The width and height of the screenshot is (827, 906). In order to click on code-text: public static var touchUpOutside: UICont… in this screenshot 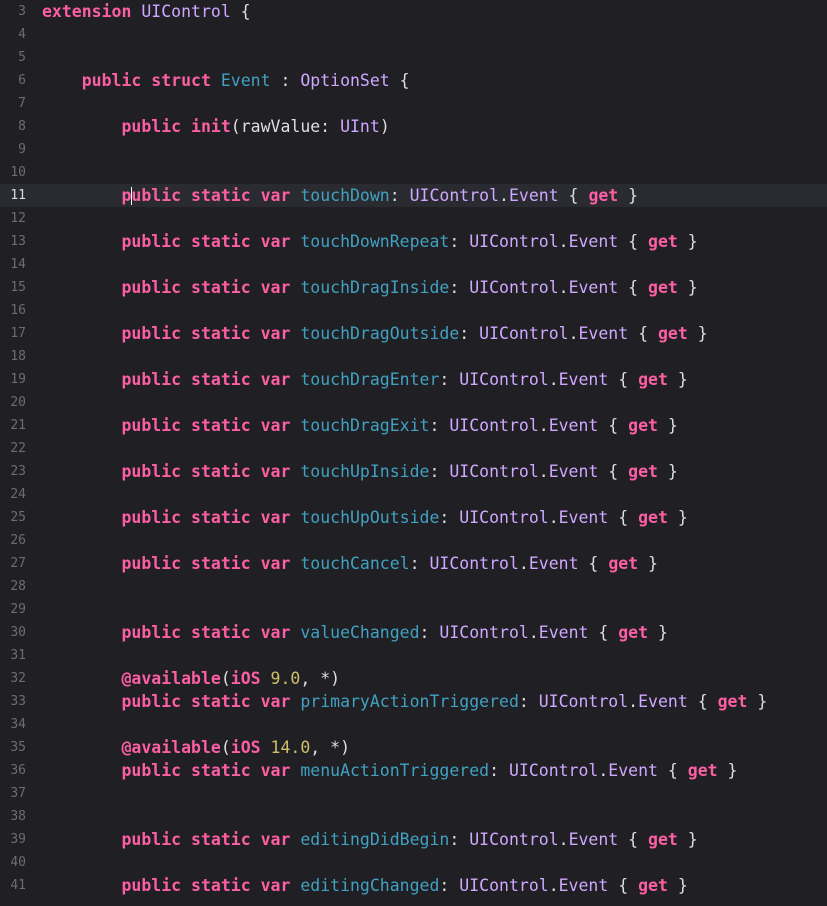, I will do `click(364, 517)`.